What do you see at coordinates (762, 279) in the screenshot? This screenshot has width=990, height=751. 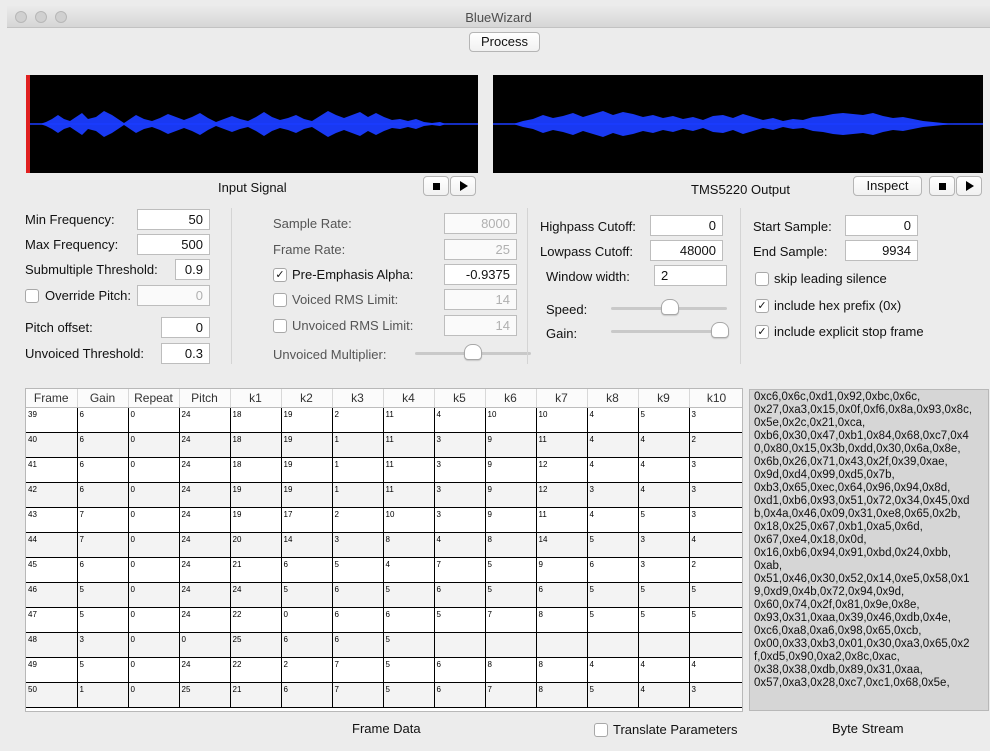 I see `skip-silence-checkbox` at bounding box center [762, 279].